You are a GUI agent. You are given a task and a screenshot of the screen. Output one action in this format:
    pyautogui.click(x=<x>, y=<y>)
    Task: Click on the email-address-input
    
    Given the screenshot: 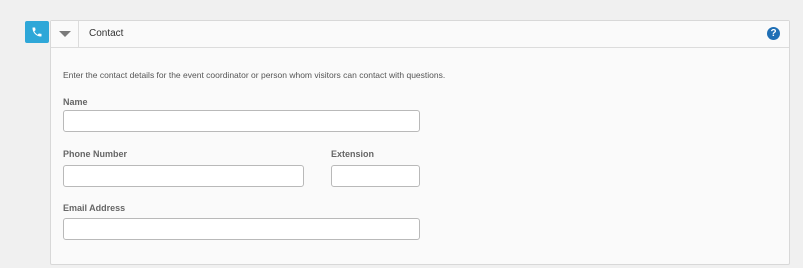 What is the action you would take?
    pyautogui.click(x=241, y=229)
    